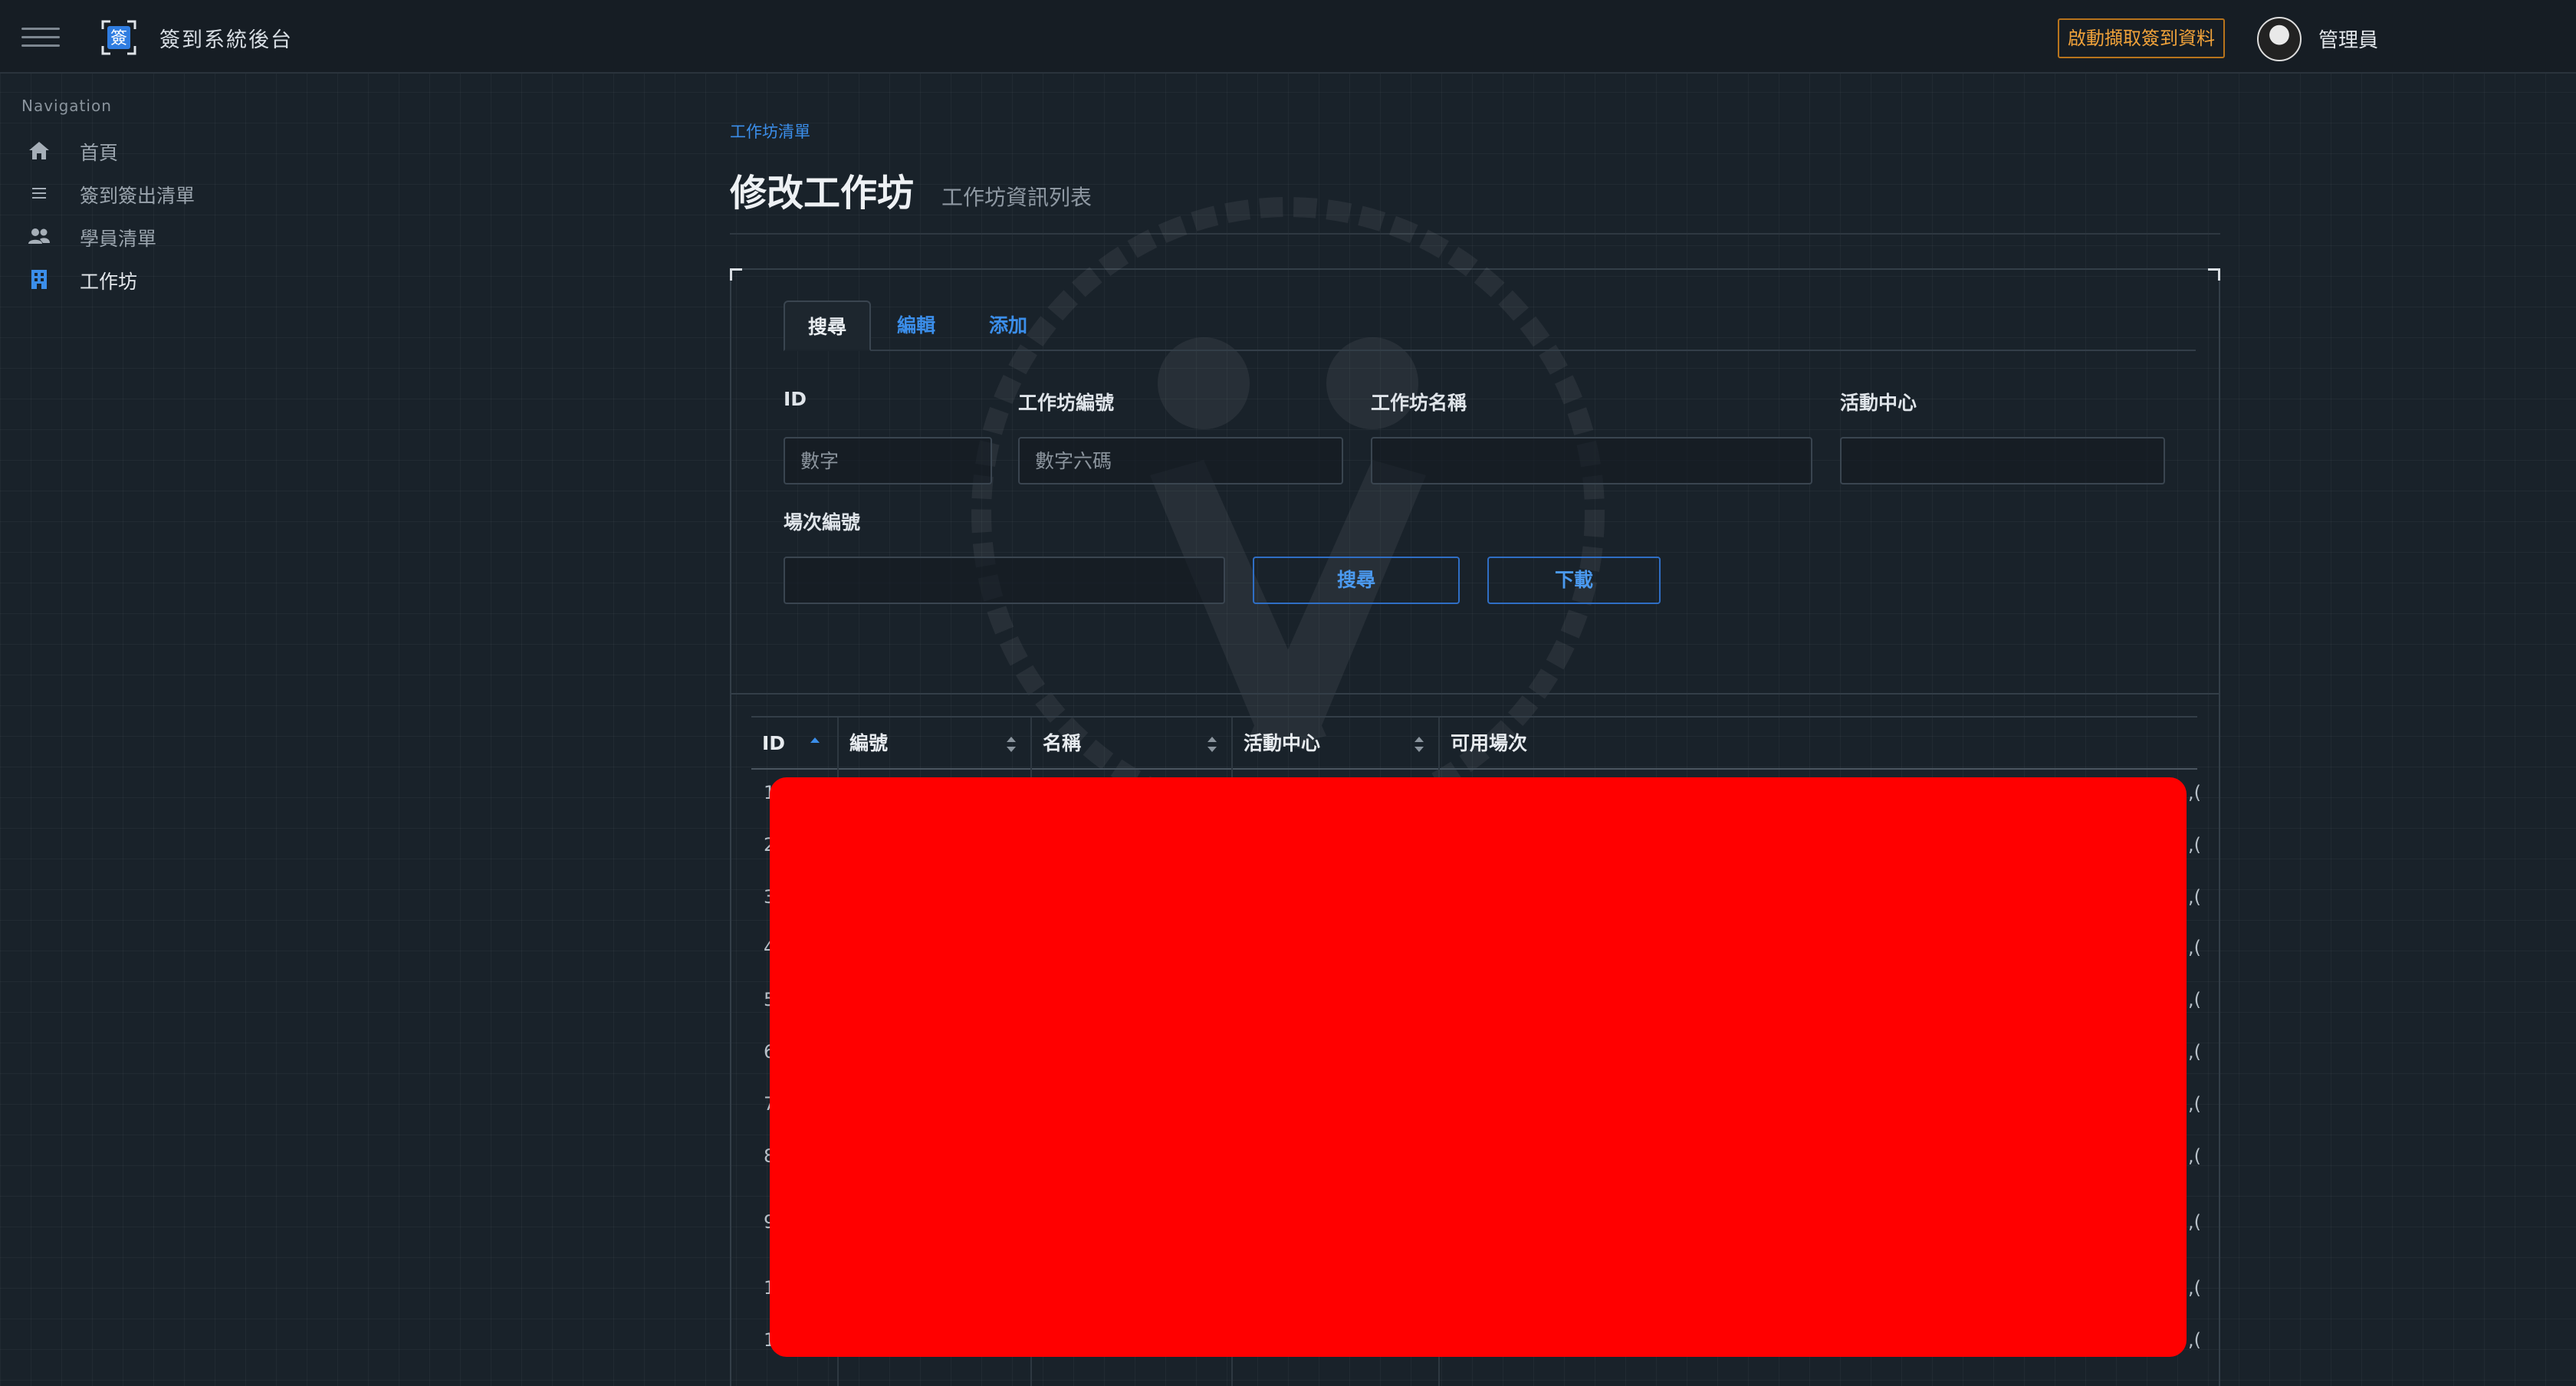  Describe the element at coordinates (794, 744) in the screenshot. I see `column-header-id: ID` at that location.